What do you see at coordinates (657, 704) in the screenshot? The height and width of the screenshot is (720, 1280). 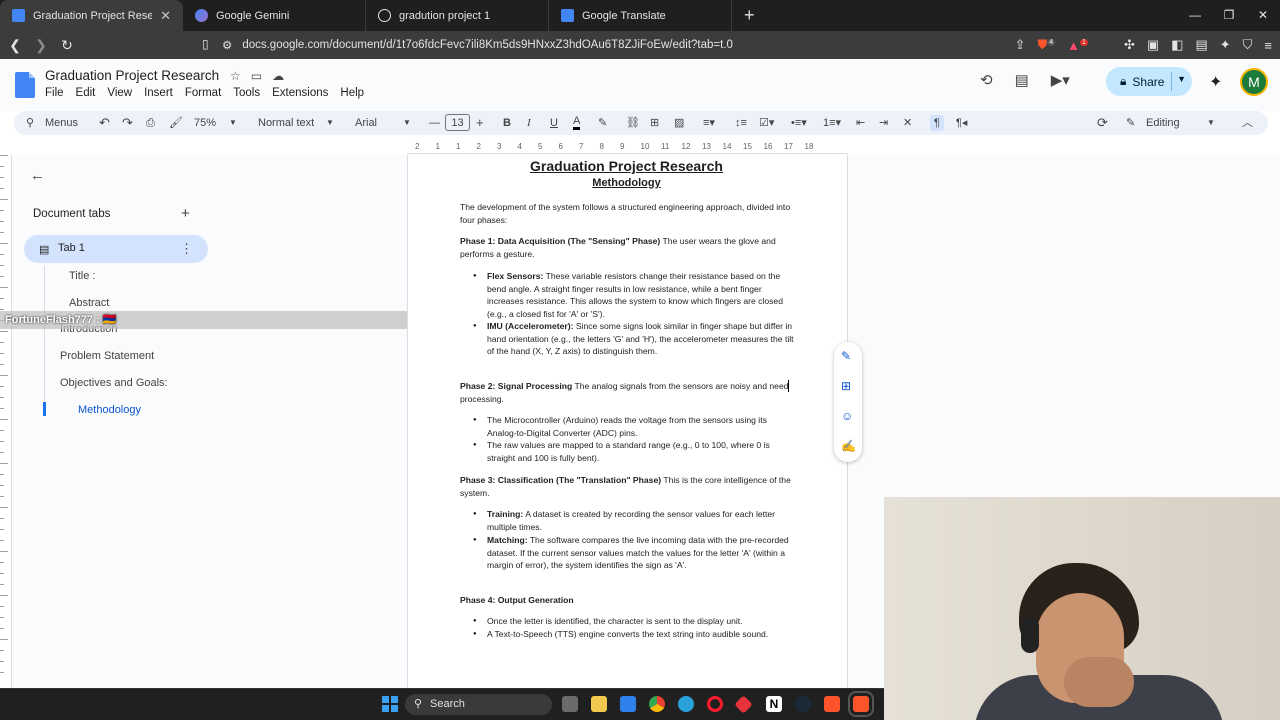 I see `chrome-icon` at bounding box center [657, 704].